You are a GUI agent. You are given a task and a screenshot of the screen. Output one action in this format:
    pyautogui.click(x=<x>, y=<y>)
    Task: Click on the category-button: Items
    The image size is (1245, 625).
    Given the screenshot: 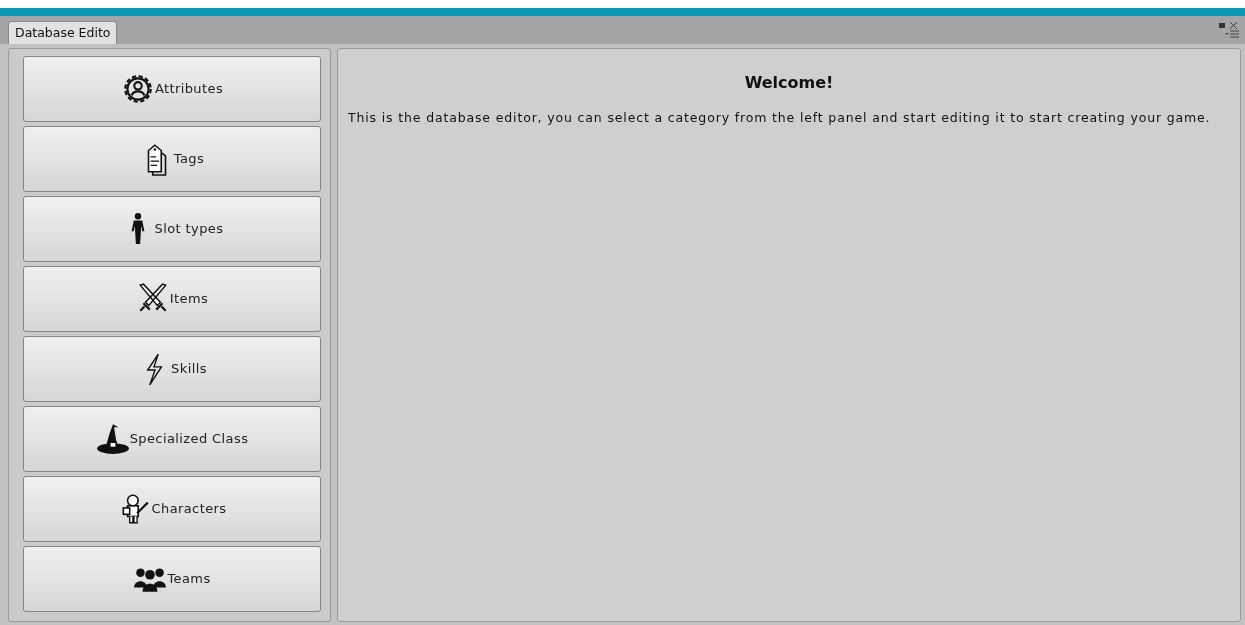 What is the action you would take?
    pyautogui.click(x=172, y=299)
    